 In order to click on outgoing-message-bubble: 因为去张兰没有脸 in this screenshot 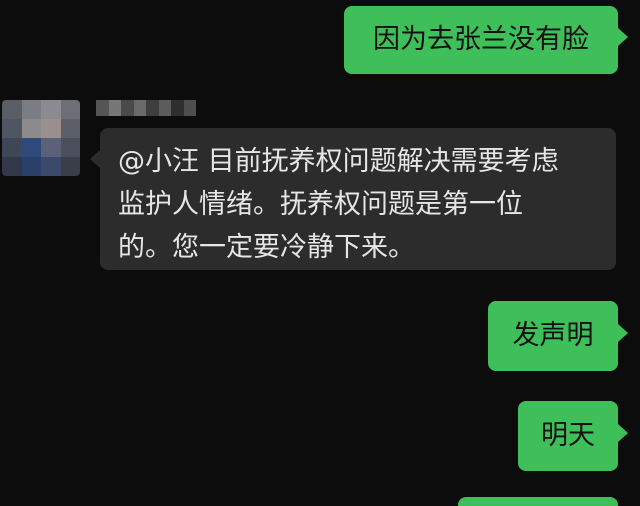, I will do `click(481, 40)`.